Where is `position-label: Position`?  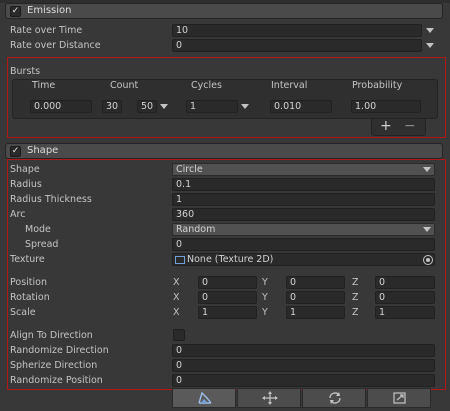
position-label: Position is located at coordinates (28, 282).